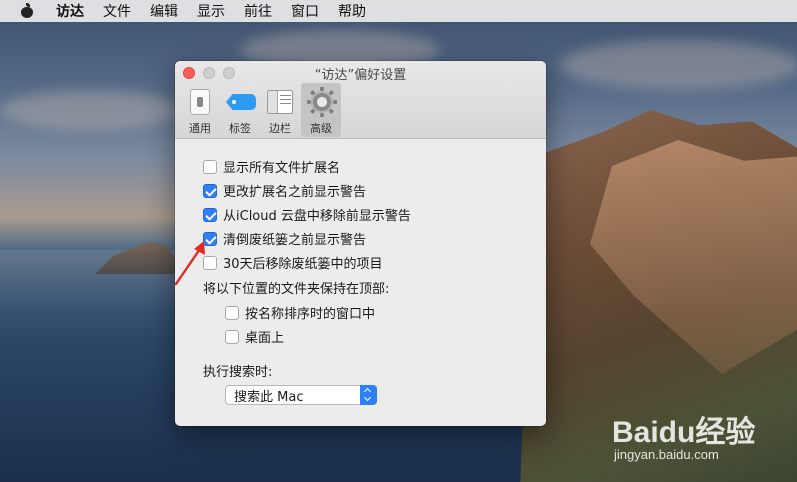 This screenshot has width=797, height=482. I want to click on baidu-watermark: Baidu经验 jingyan.baidu.com, so click(702, 433).